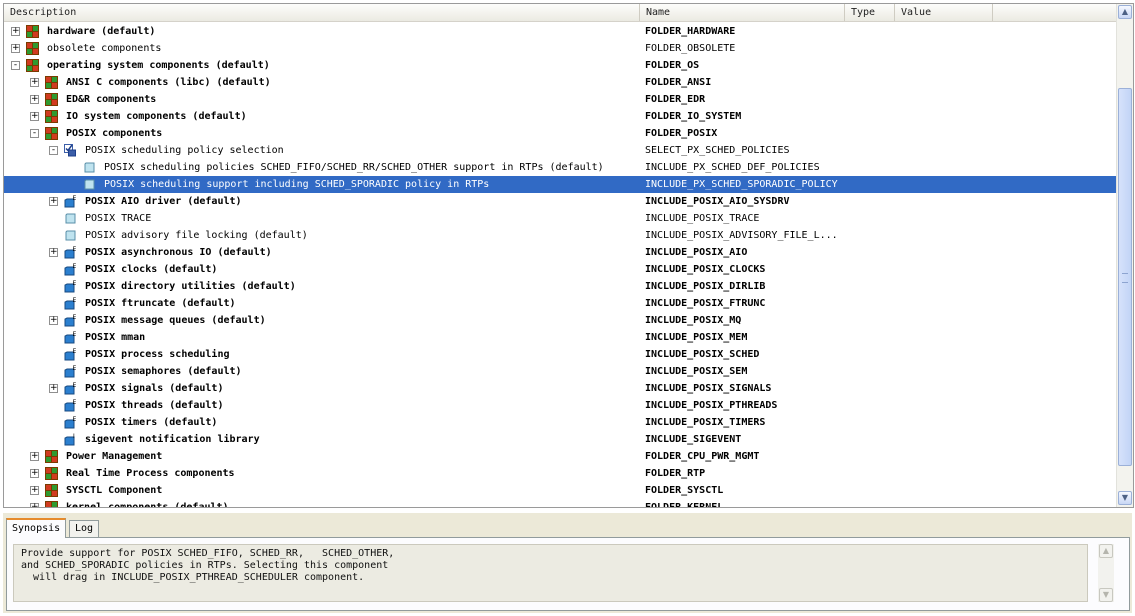  What do you see at coordinates (560, 48) in the screenshot?
I see `tree-row: + obsolete components FOLDER_OBSOLETE` at bounding box center [560, 48].